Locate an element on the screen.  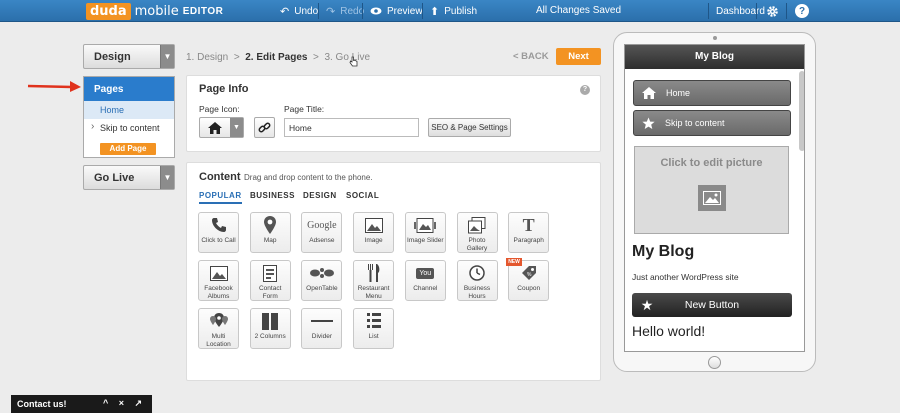
contact-window-controls: ^ × ↗ is located at coordinates (124, 403).